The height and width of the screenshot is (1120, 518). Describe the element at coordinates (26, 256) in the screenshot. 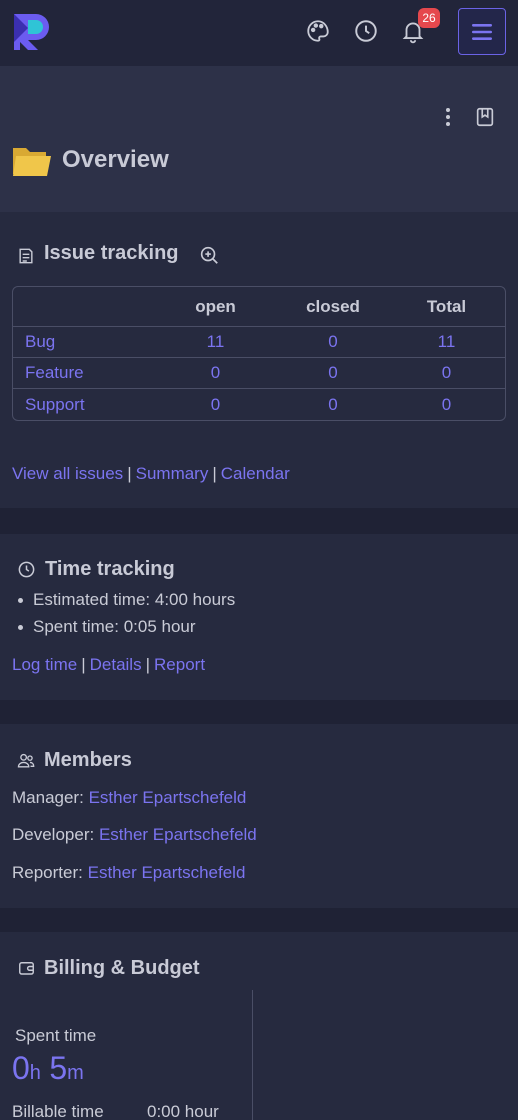

I see `issue-tracking-icon` at that location.